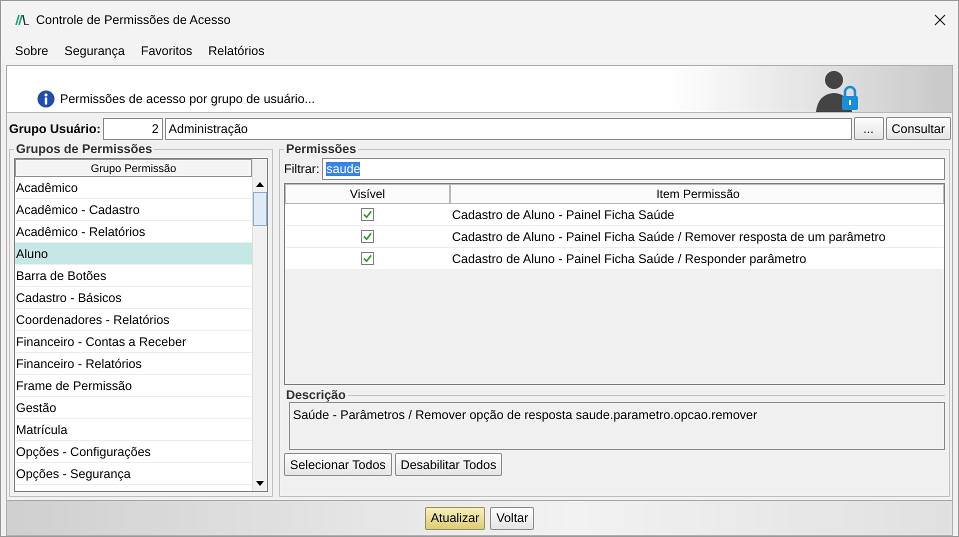 The width and height of the screenshot is (959, 537). Describe the element at coordinates (455, 518) in the screenshot. I see `update-button: Atualizar` at that location.